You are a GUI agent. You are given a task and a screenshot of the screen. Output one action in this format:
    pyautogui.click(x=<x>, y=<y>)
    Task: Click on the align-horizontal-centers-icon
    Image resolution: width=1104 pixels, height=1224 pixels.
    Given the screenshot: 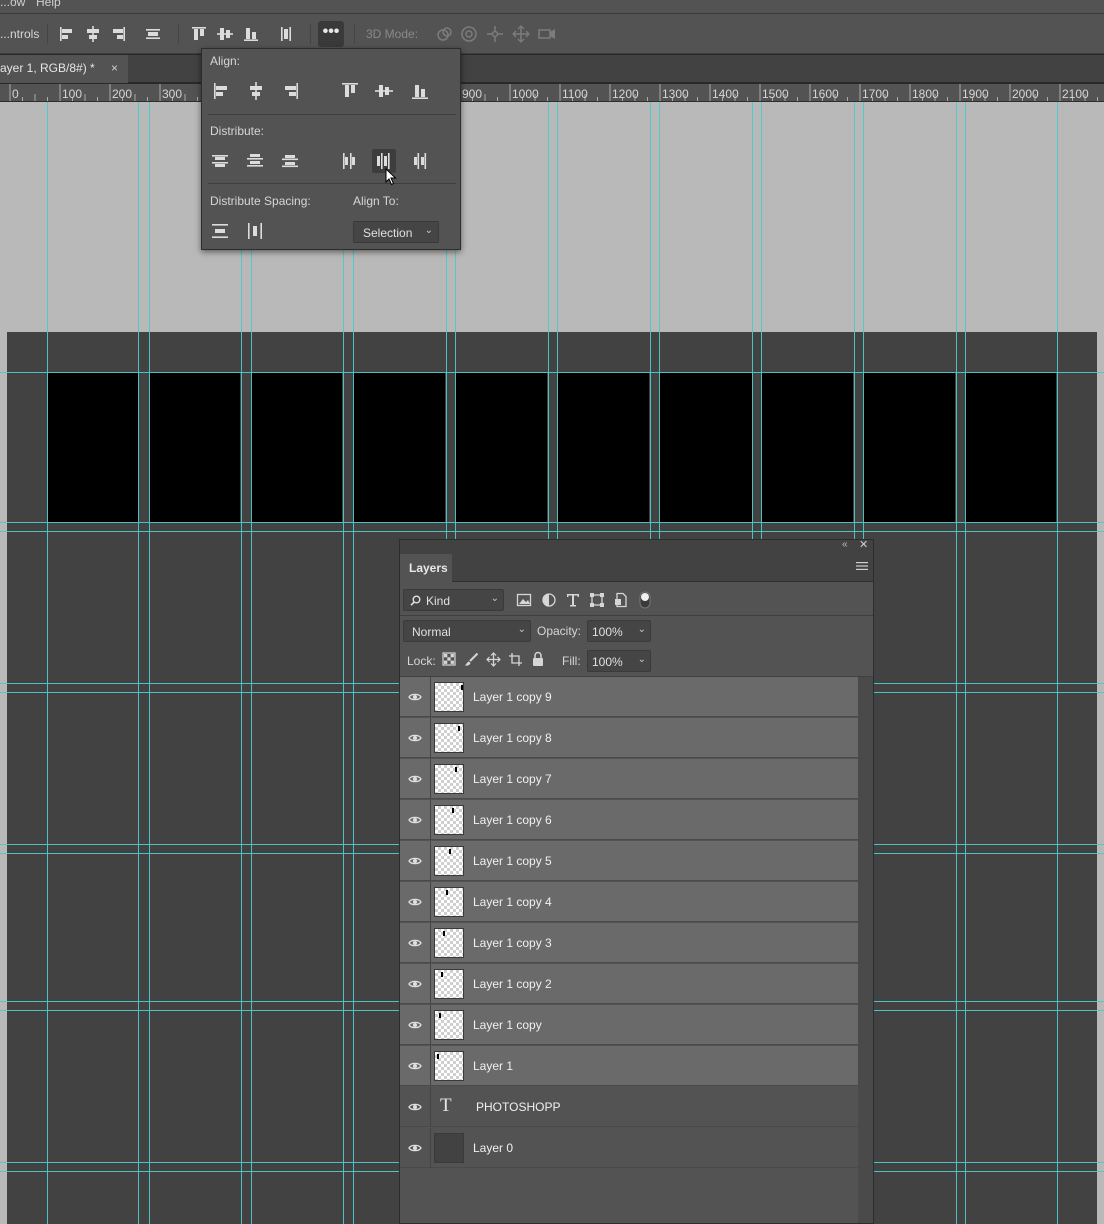 What is the action you would take?
    pyautogui.click(x=256, y=91)
    